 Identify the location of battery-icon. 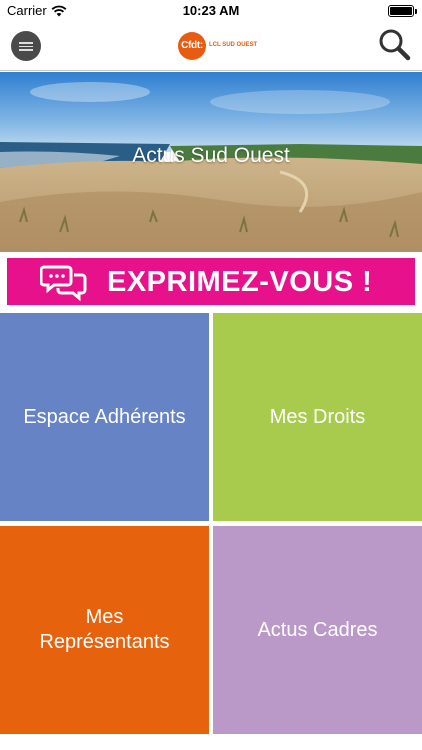
(401, 11).